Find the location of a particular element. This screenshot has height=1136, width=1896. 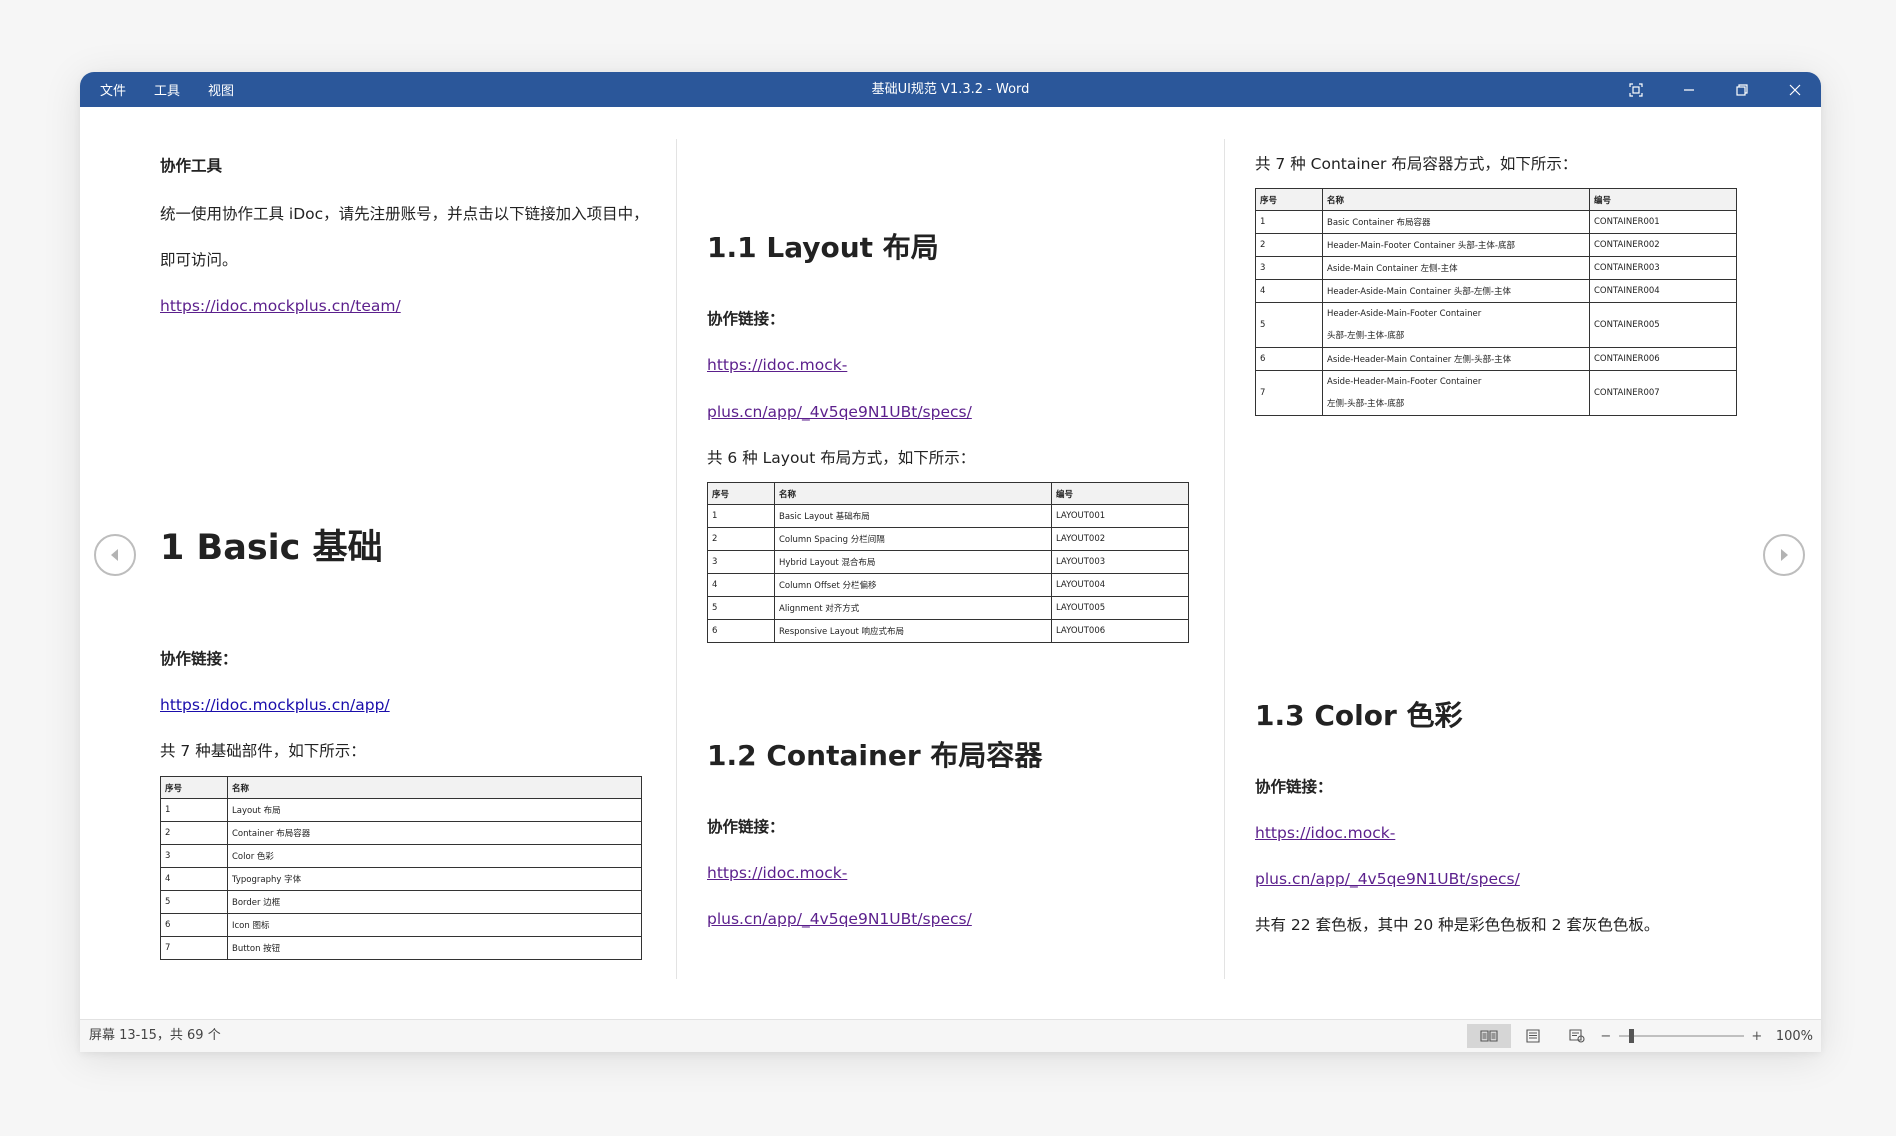

table-header: 名称 is located at coordinates (913, 493).